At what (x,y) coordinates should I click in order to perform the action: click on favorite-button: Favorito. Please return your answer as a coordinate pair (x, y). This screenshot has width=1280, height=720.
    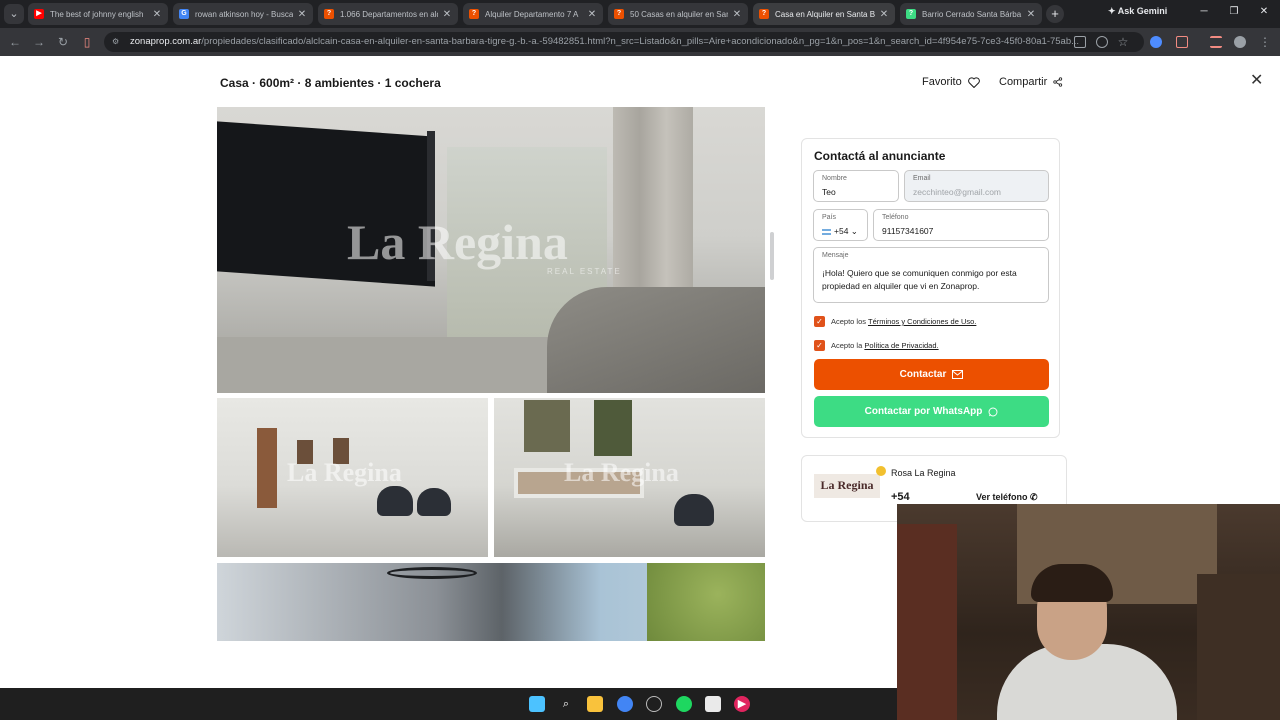
    Looking at the image, I should click on (951, 82).